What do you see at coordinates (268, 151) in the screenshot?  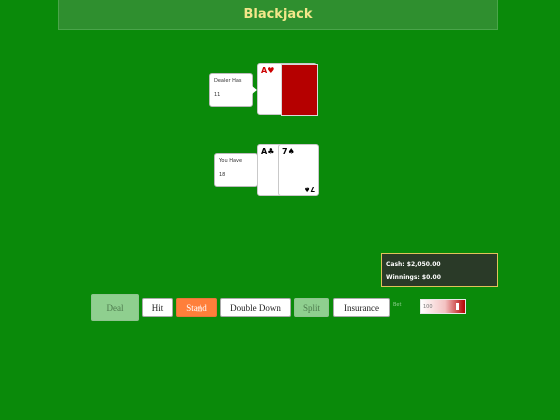 I see `player-card-1-label: A♣` at bounding box center [268, 151].